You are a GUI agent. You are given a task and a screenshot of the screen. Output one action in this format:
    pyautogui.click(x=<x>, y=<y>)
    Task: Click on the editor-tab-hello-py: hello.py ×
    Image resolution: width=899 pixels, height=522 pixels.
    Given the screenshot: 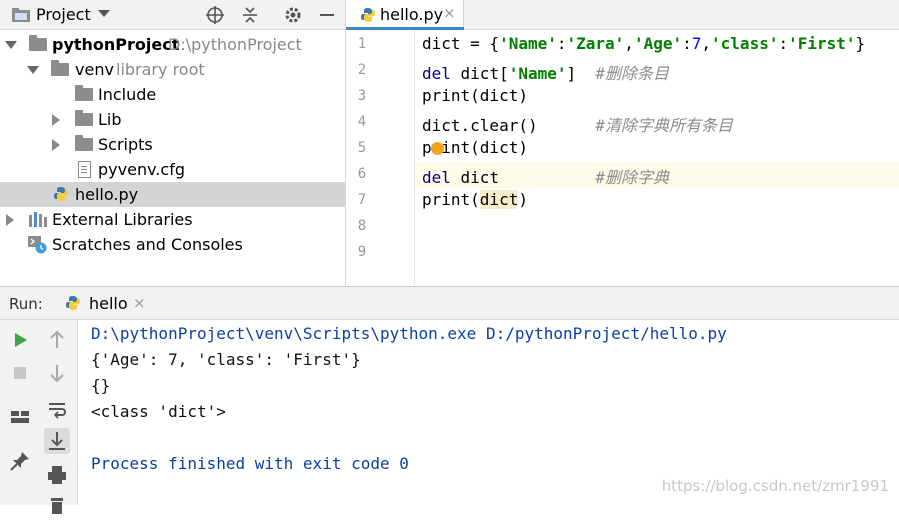 What is the action you would take?
    pyautogui.click(x=405, y=15)
    